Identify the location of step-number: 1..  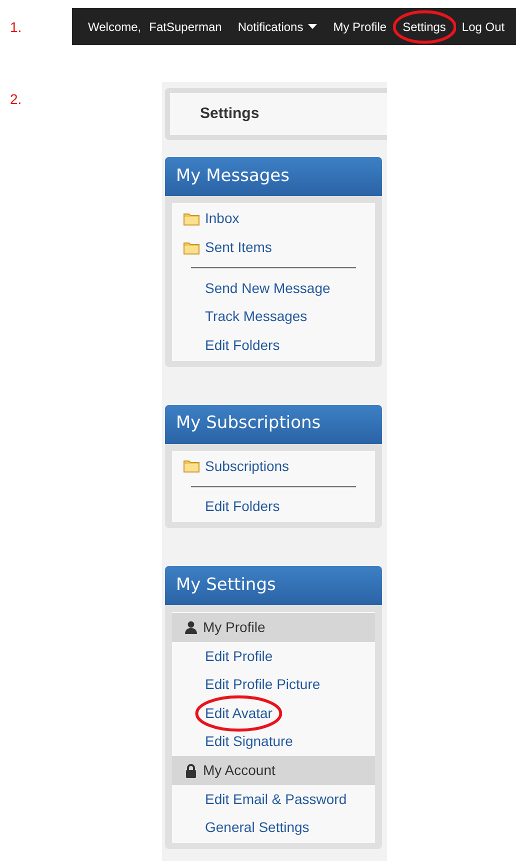
(16, 27).